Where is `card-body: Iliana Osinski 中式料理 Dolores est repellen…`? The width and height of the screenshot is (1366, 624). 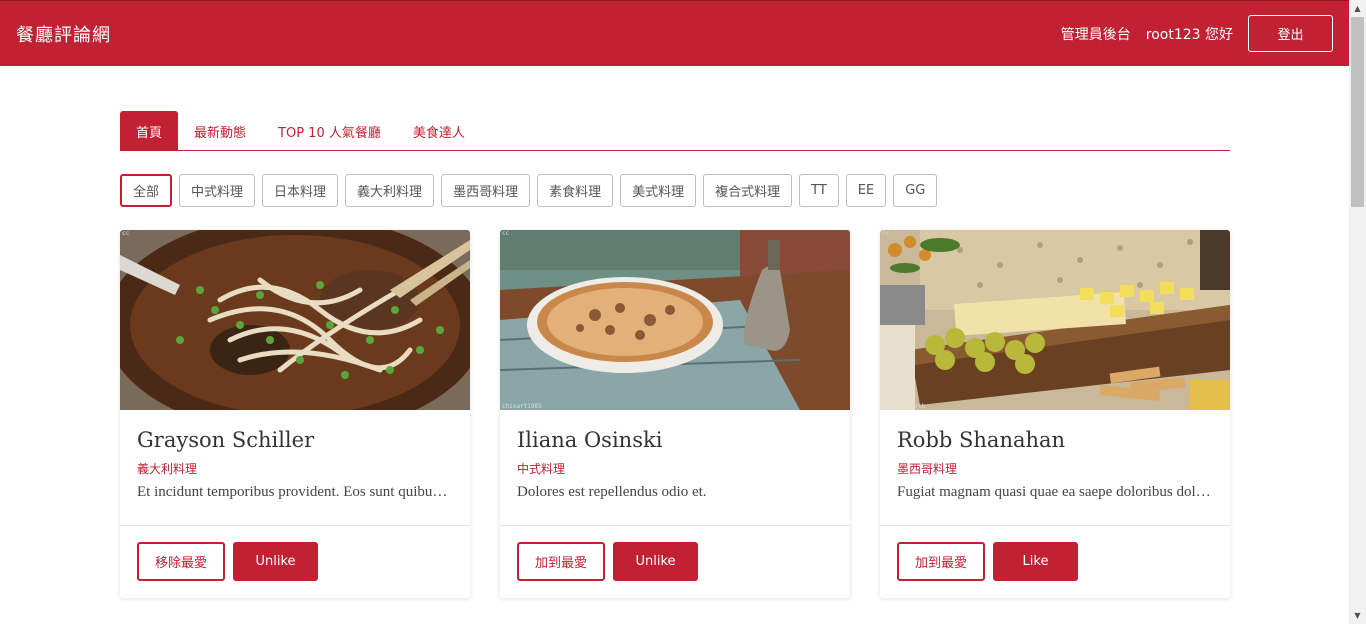 card-body: Iliana Osinski 中式料理 Dolores est repellen… is located at coordinates (675, 468).